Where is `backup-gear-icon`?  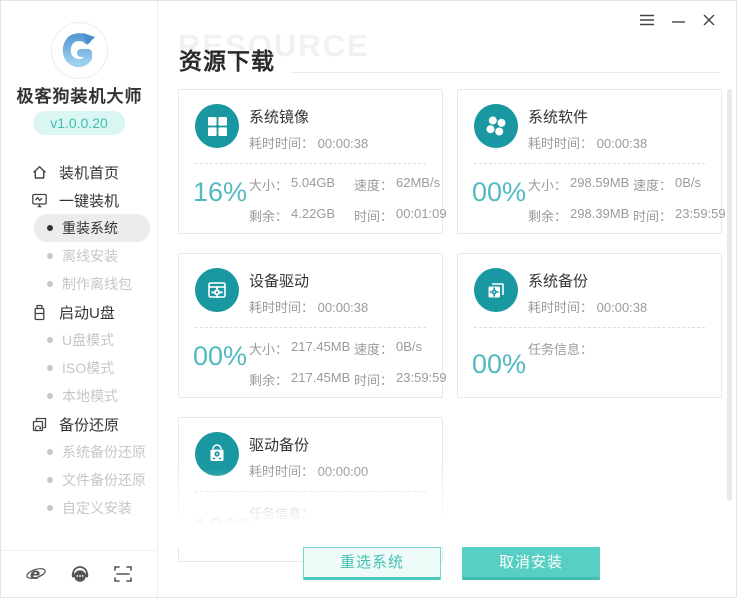
backup-gear-icon is located at coordinates (496, 290).